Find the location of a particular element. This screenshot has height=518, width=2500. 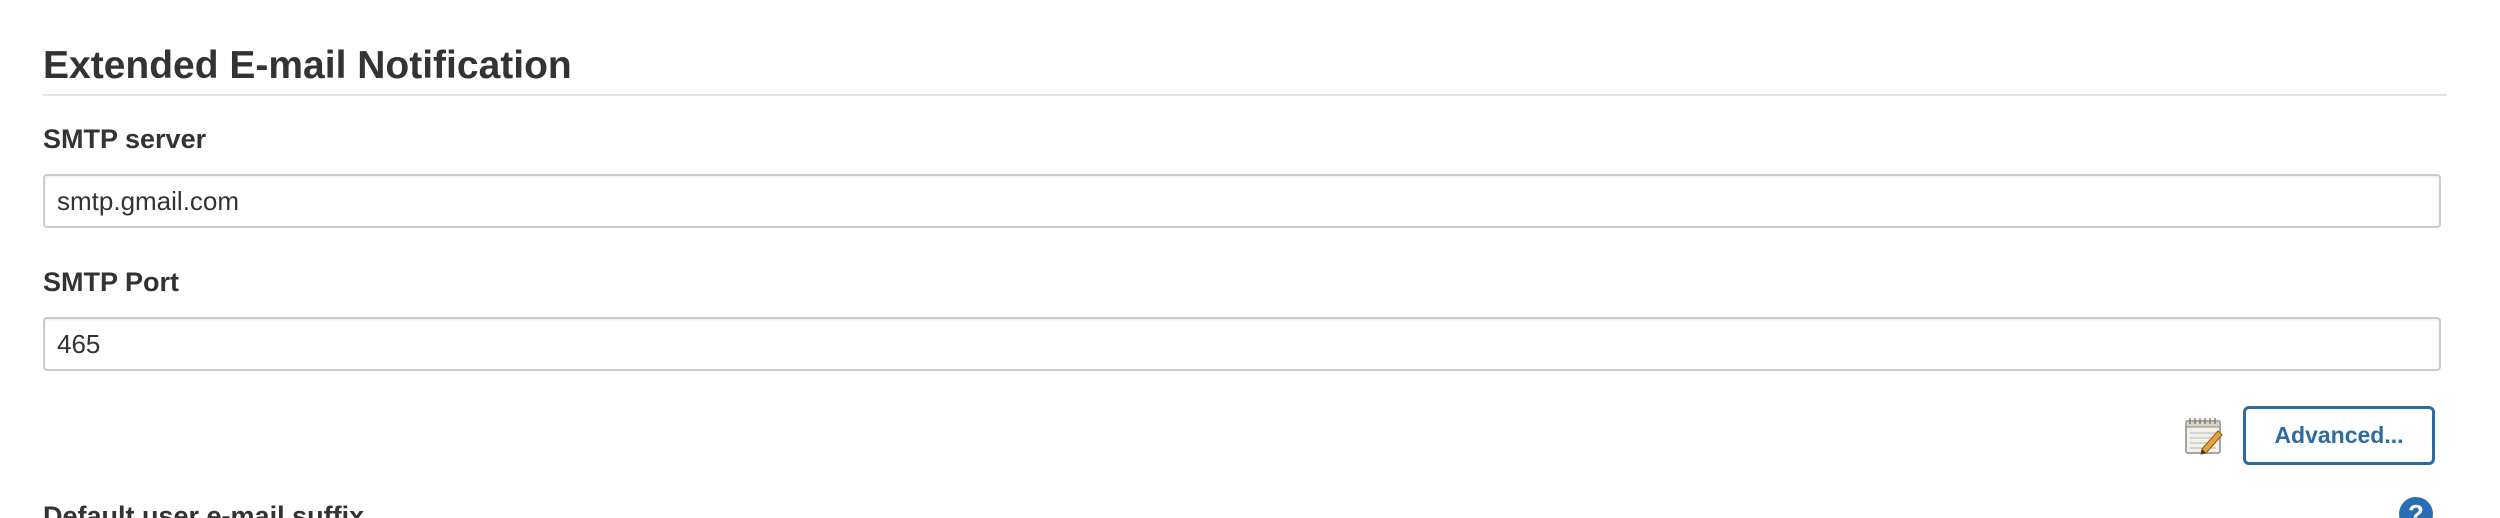

default-user-email-suffix-label: Default user e-mail suffix is located at coordinates (204, 509).